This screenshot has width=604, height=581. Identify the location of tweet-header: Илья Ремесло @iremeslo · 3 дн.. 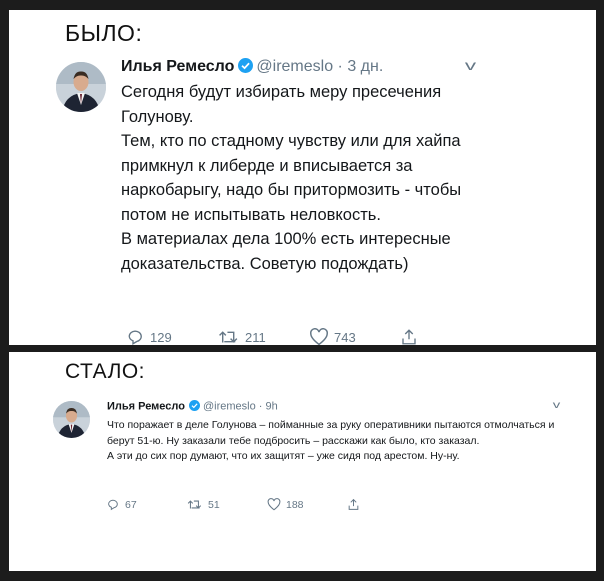
(252, 67).